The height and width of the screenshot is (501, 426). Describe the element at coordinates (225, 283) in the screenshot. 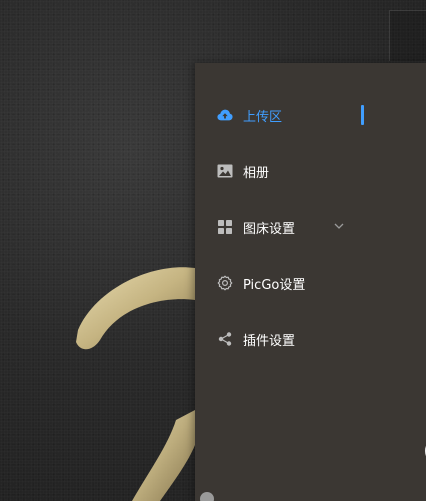

I see `gear-icon` at that location.